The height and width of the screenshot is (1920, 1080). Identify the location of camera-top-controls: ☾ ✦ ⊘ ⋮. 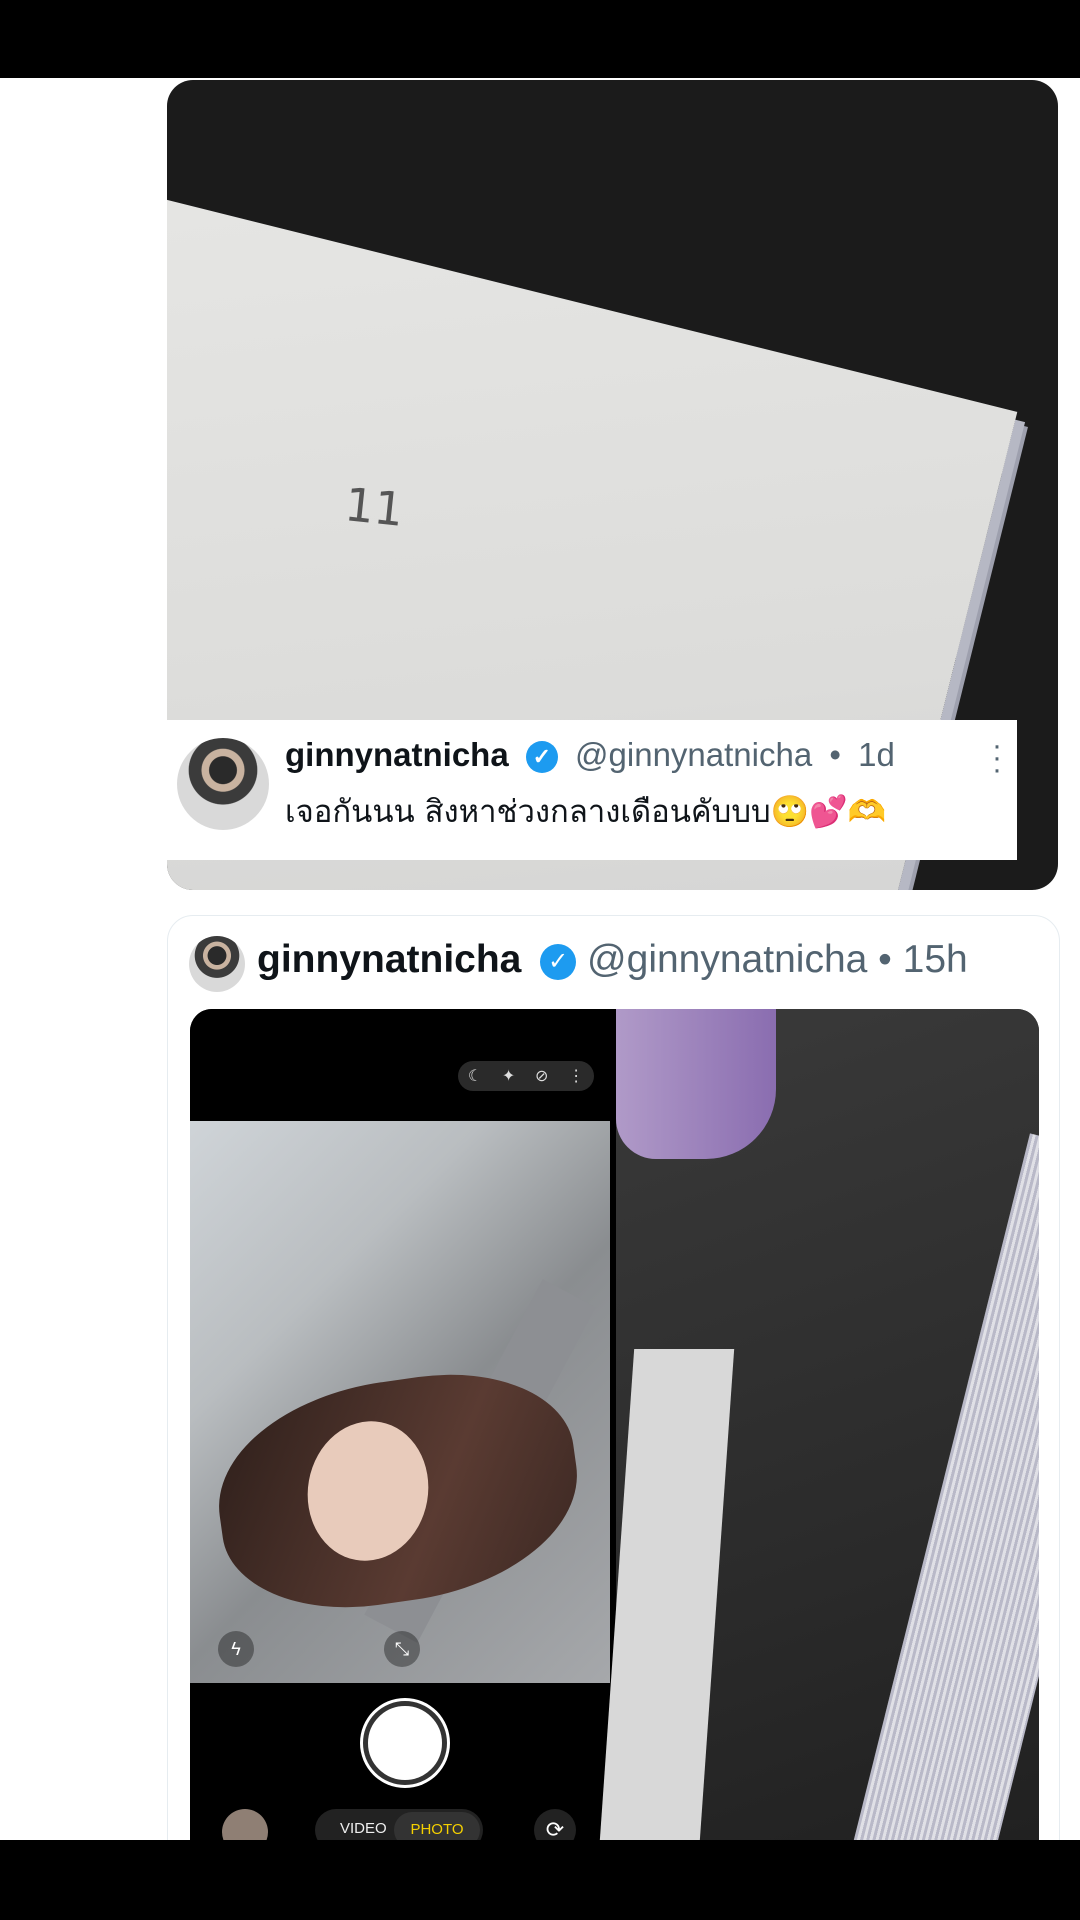
(526, 1076).